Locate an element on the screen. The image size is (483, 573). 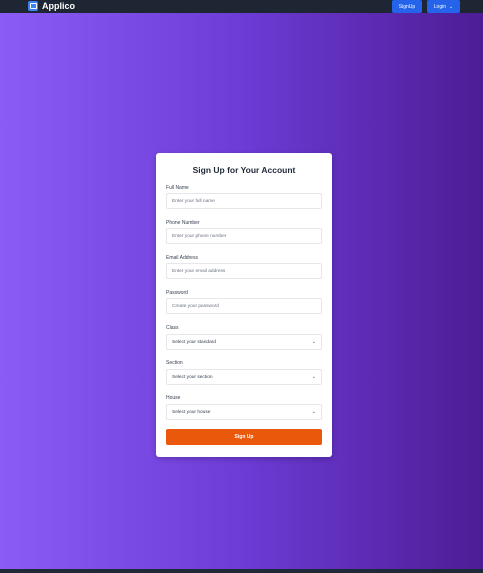
email-address-label: Email Address is located at coordinates (182, 258).